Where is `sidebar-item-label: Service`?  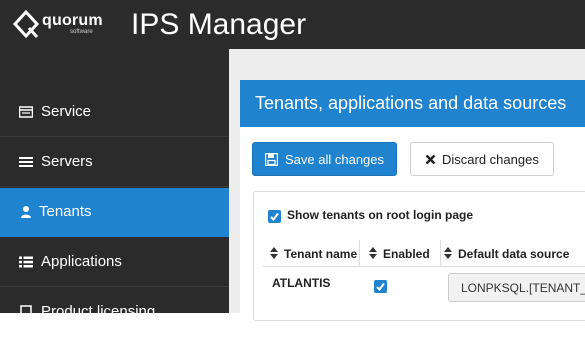 sidebar-item-label: Service is located at coordinates (66, 111).